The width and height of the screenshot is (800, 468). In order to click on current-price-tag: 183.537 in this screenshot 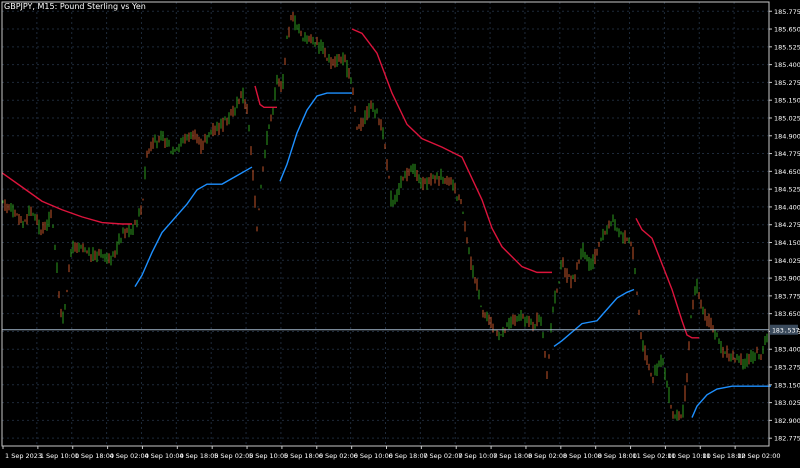, I will do `click(784, 329)`.